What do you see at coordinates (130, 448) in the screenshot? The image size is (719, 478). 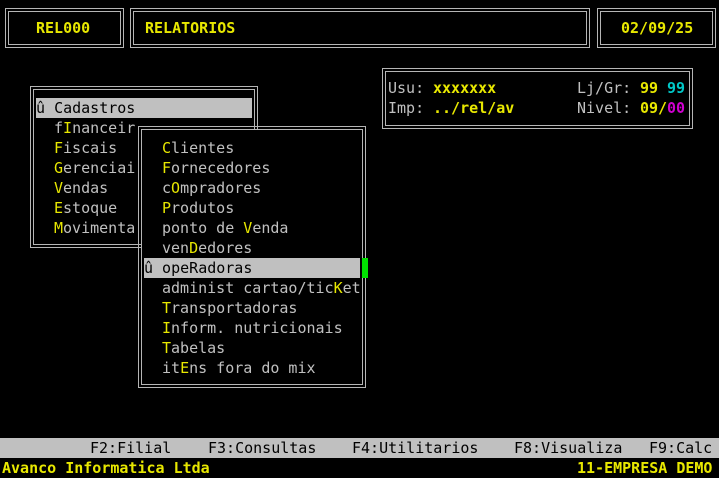 I see `f2-filial-key: F2:Filial` at bounding box center [130, 448].